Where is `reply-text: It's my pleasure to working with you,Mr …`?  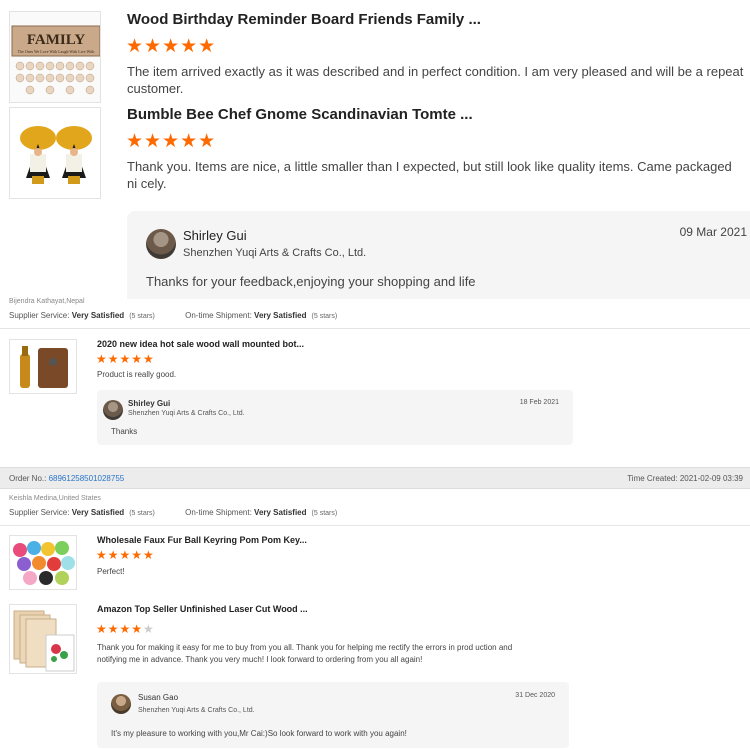
reply-text: It's my pleasure to working with you,Mr … is located at coordinates (259, 733).